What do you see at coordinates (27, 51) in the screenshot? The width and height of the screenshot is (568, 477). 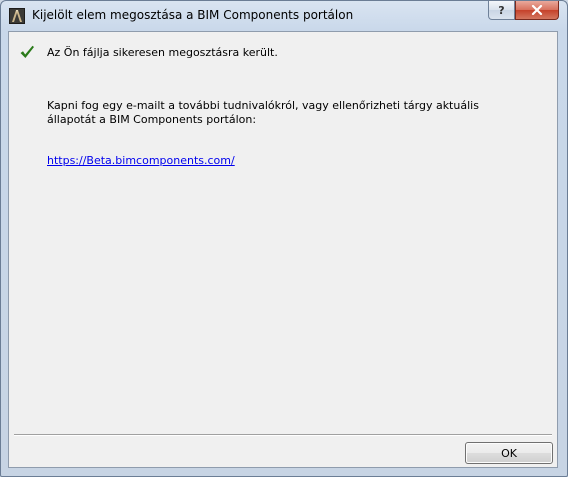 I see `checkmark-icon` at bounding box center [27, 51].